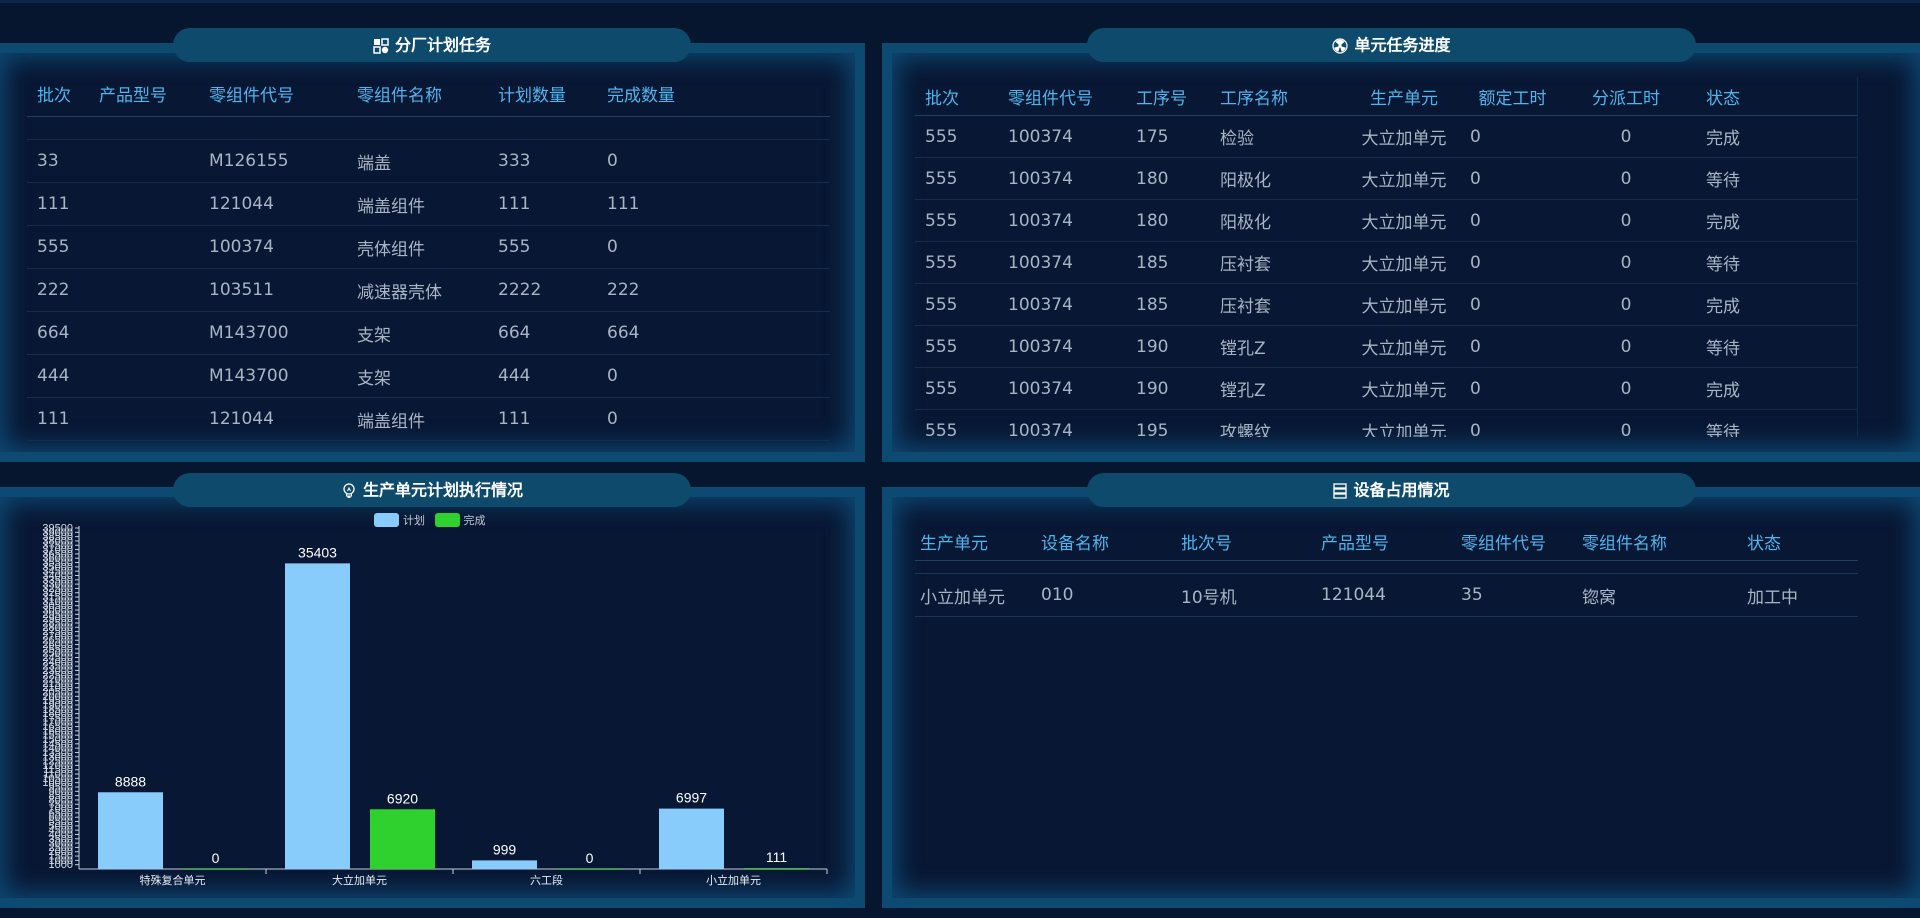 The height and width of the screenshot is (918, 1920). Describe the element at coordinates (428, 376) in the screenshot. I see `table-row: 444 M143700 支架 444 0` at that location.